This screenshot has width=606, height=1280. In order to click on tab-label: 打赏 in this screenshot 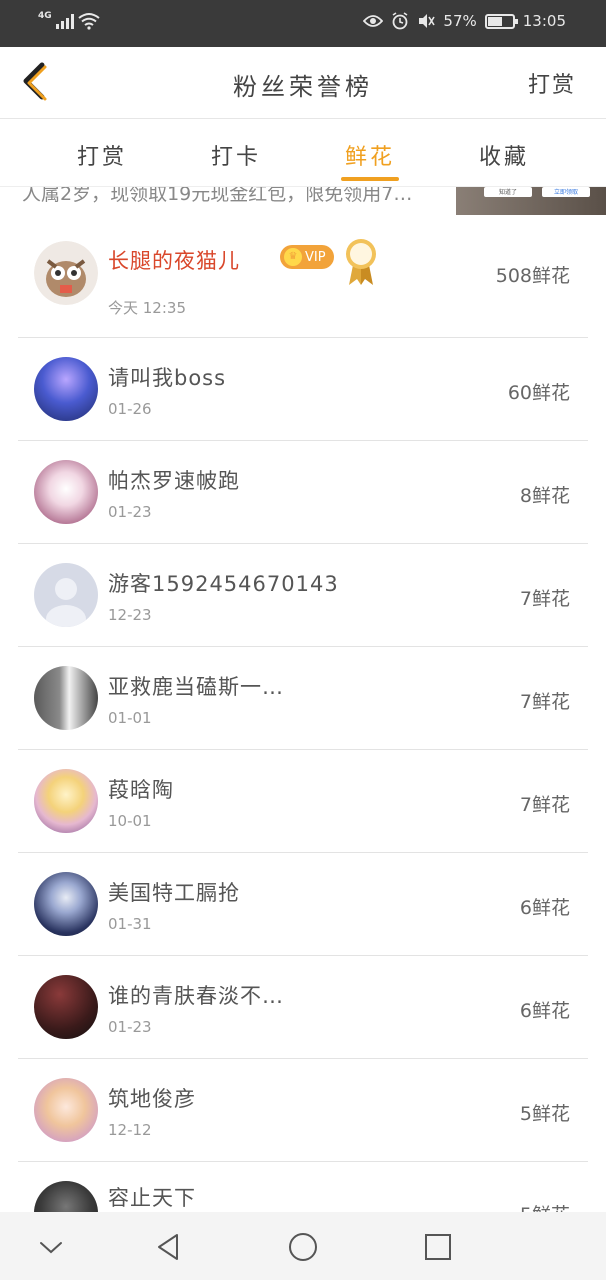, I will do `click(101, 157)`.